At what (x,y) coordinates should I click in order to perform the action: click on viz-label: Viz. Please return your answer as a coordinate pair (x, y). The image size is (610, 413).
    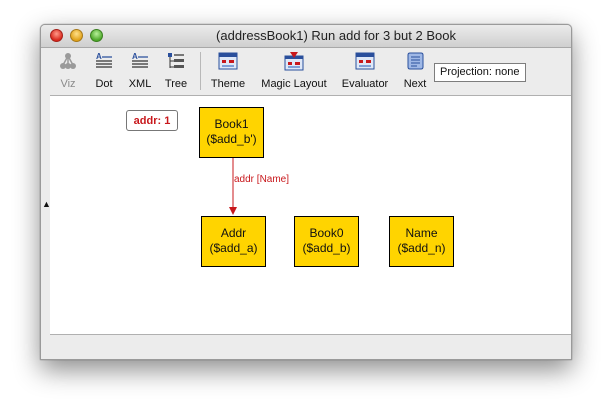
    Looking at the image, I should click on (68, 84).